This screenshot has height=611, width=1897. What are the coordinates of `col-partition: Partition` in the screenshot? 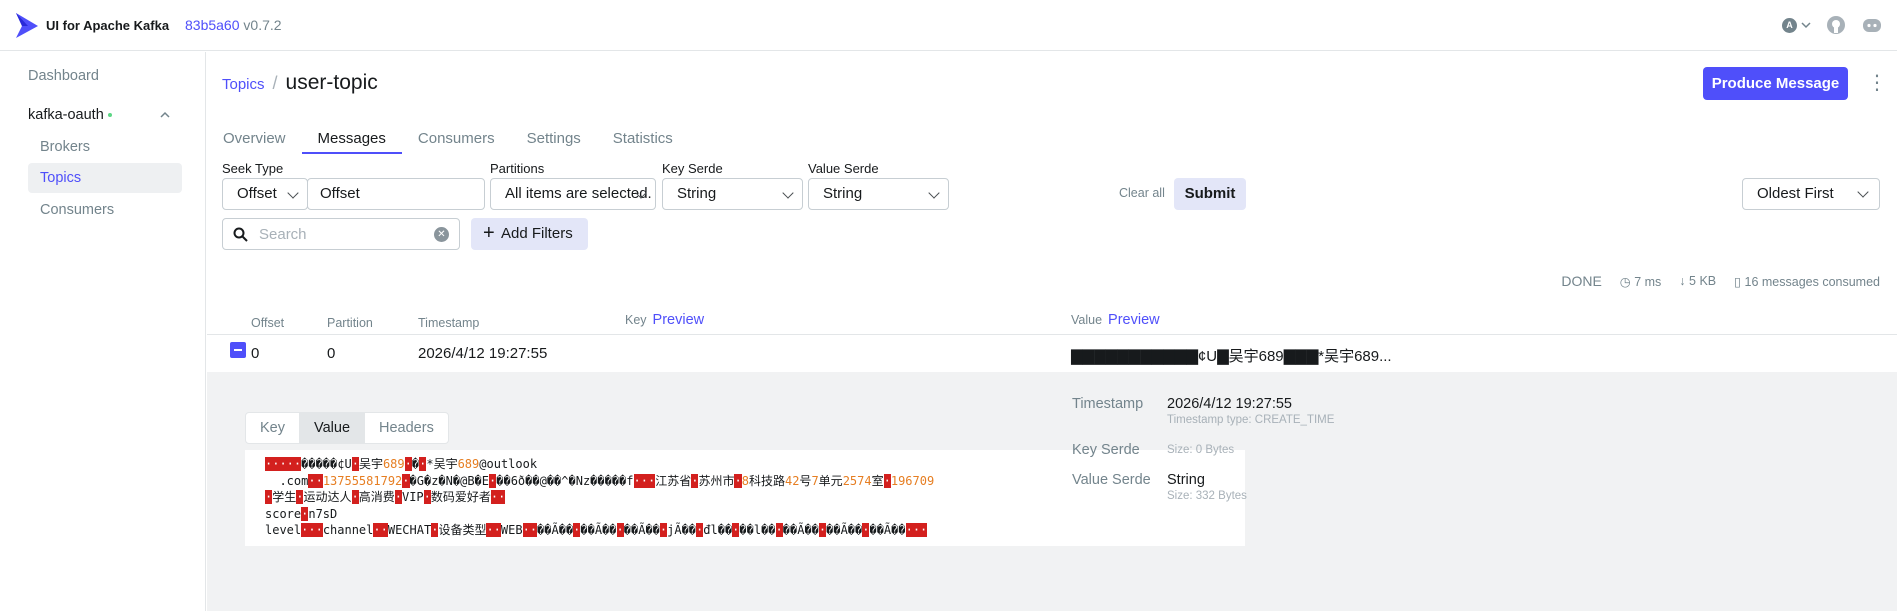 It's located at (350, 323).